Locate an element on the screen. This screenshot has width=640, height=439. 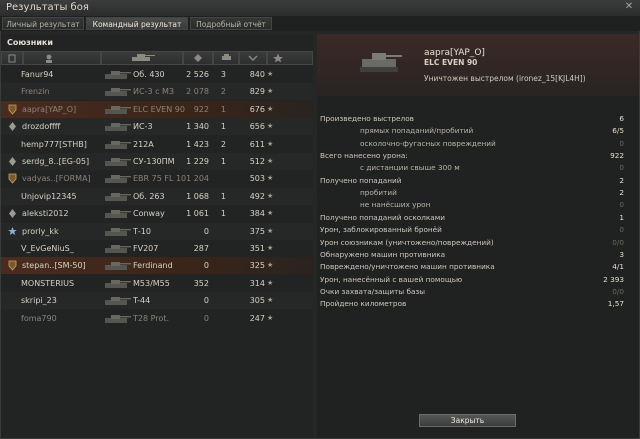
ally-player-name: MONSTERIUS is located at coordinates (48, 283).